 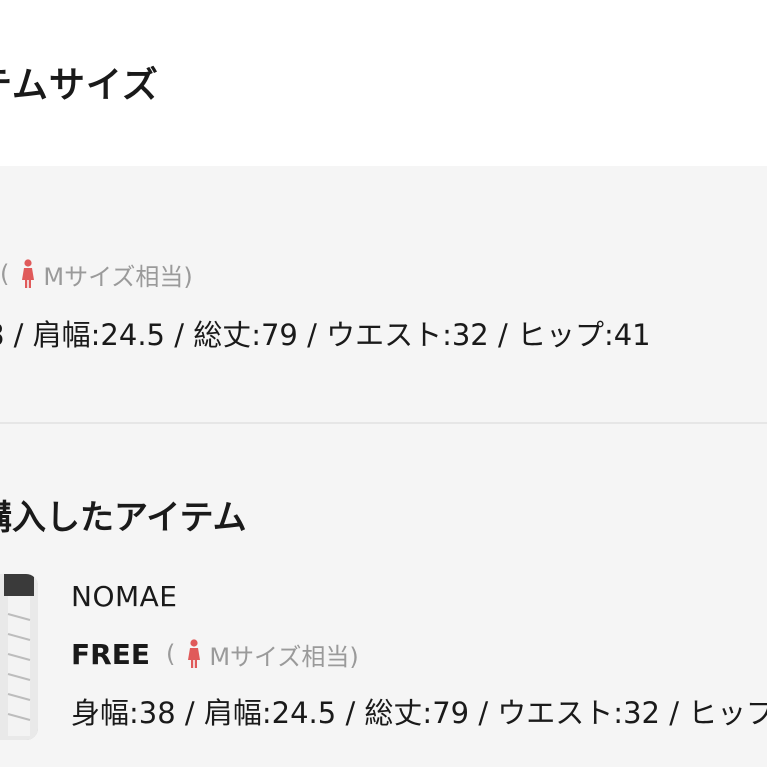 I want to click on section-title: テムサイズ, so click(x=79, y=85).